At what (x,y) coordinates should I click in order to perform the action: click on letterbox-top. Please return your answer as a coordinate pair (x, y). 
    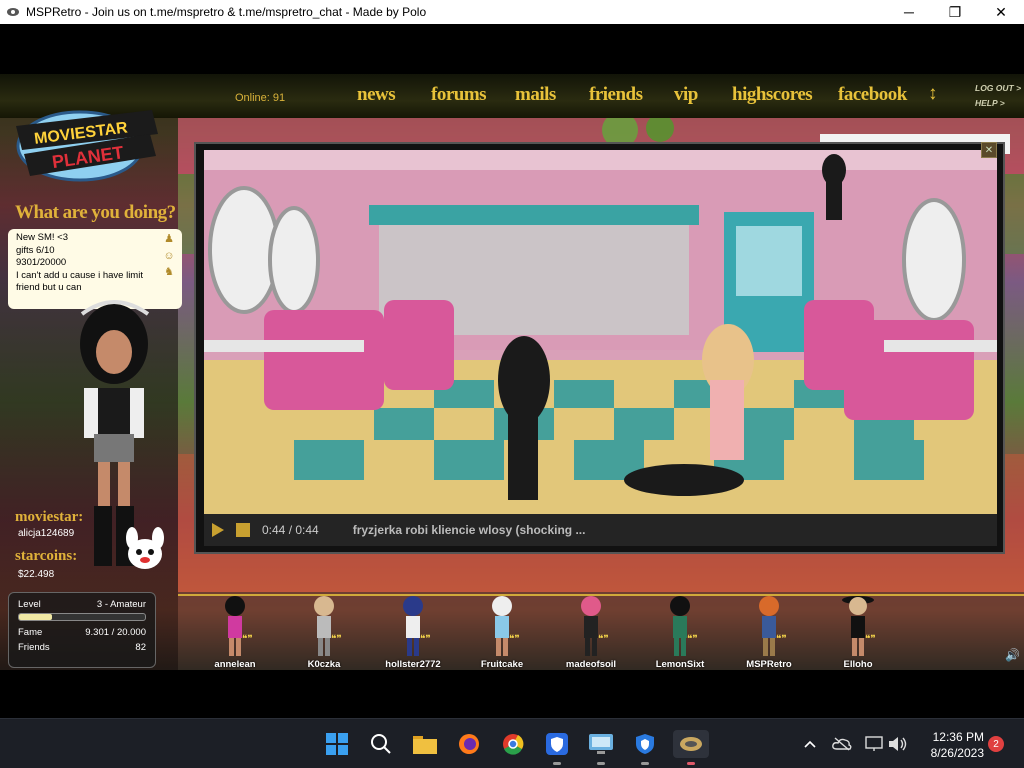
    Looking at the image, I should click on (512, 49).